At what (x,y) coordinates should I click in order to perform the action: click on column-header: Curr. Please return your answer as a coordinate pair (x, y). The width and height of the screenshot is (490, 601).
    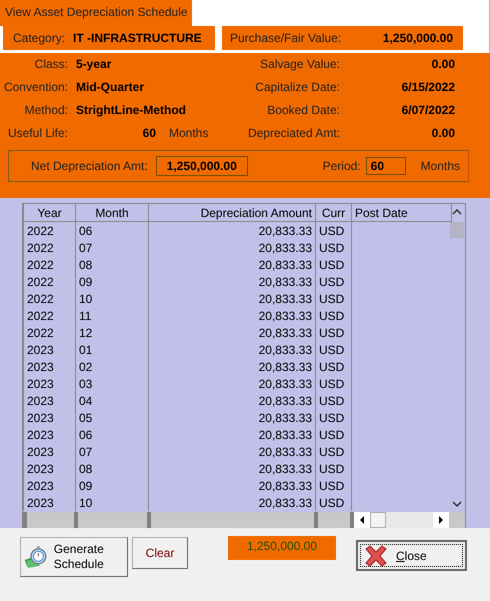
    Looking at the image, I should click on (334, 213).